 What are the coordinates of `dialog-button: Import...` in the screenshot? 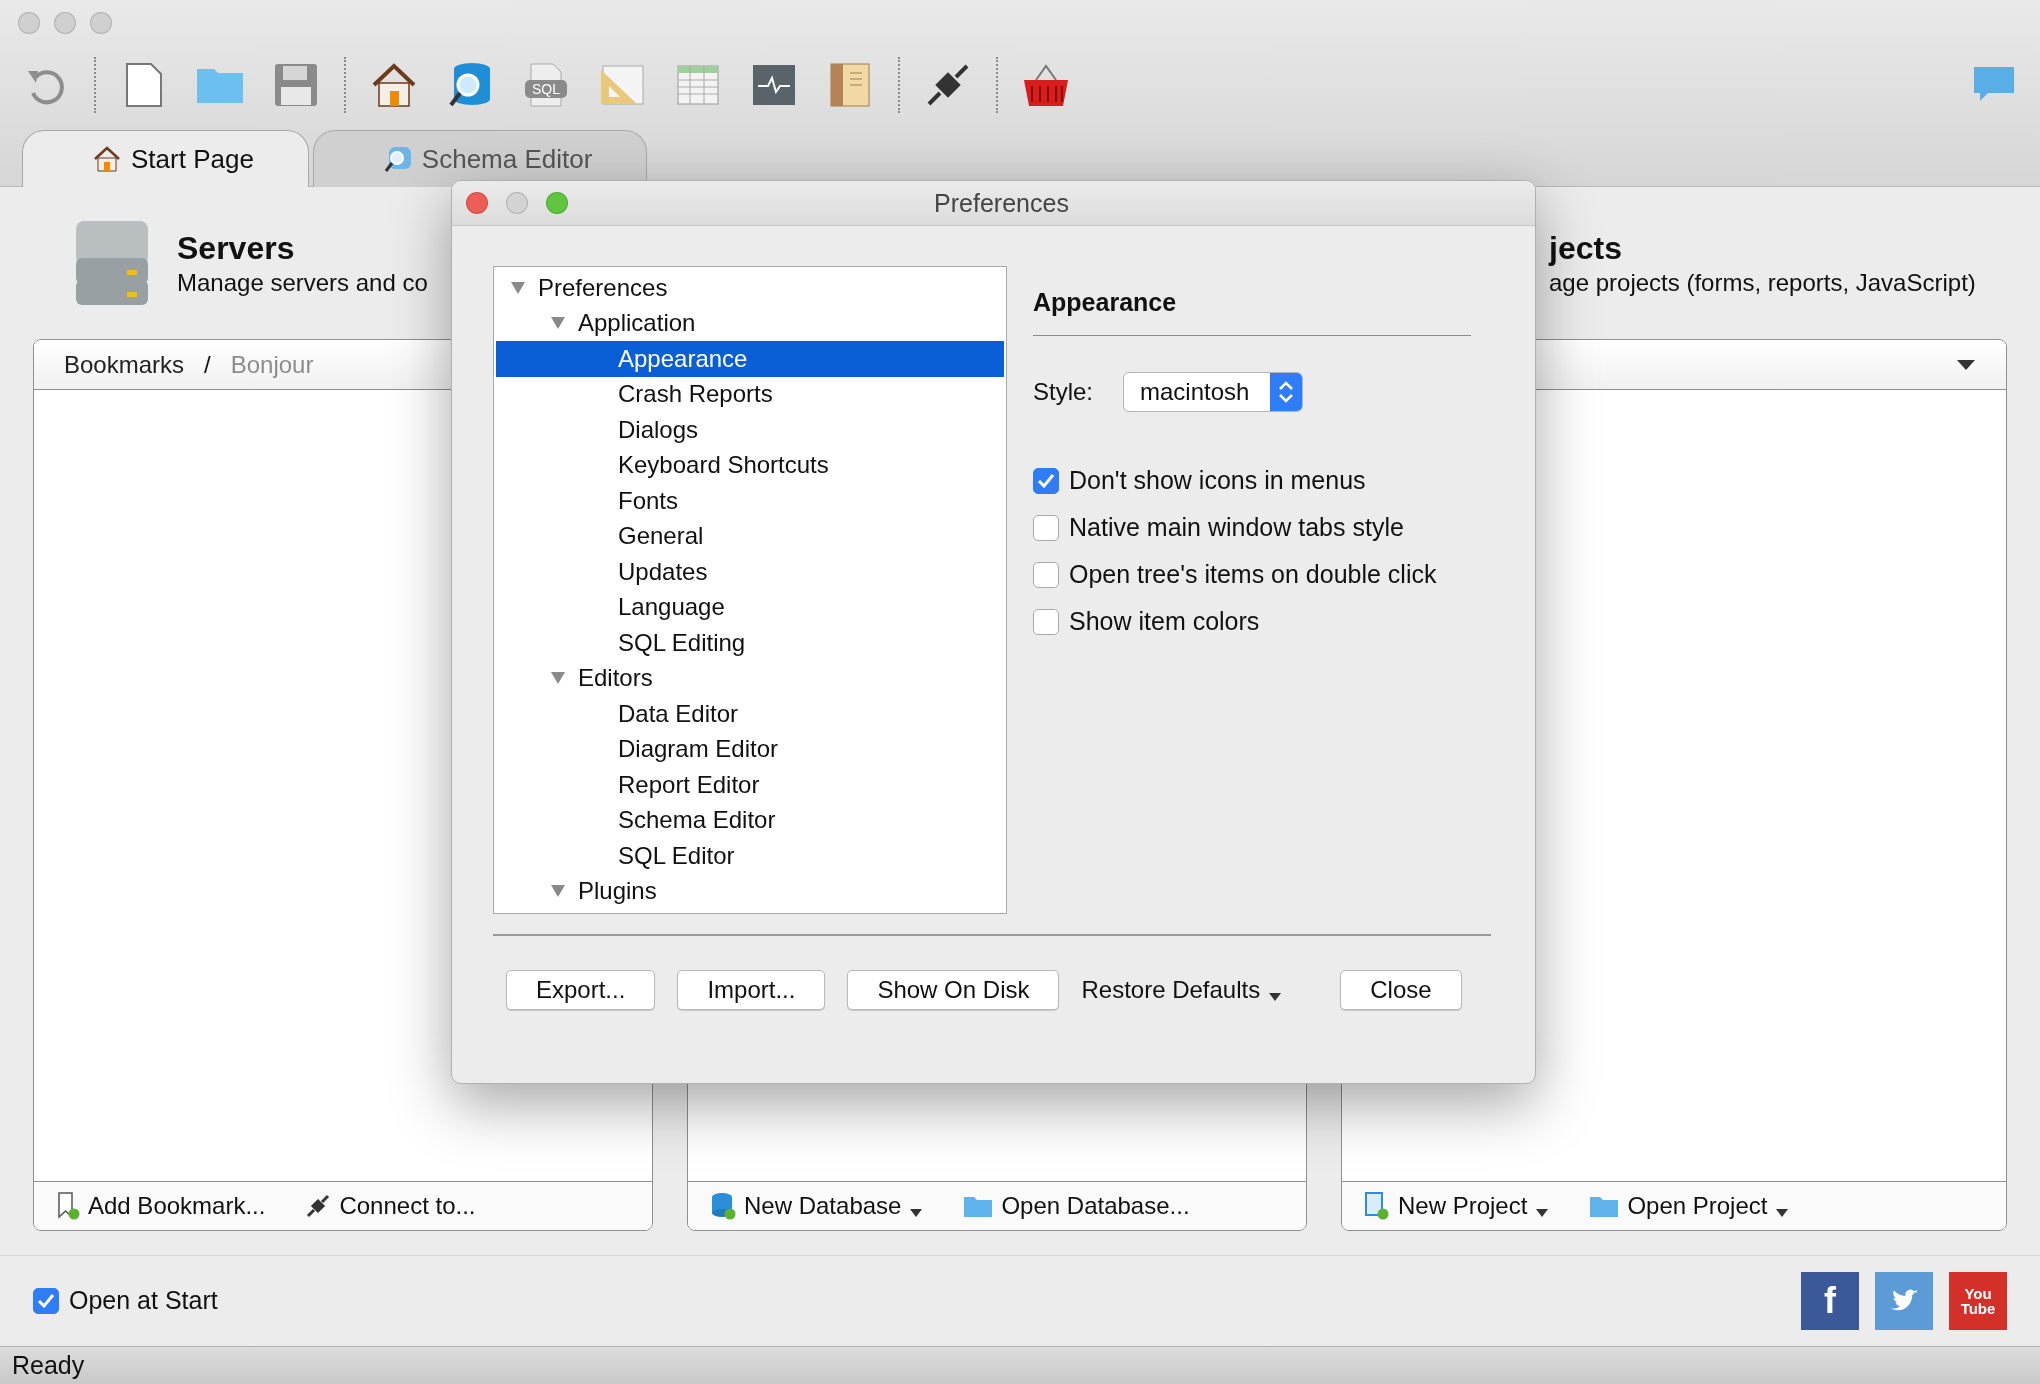 It's located at (751, 990).